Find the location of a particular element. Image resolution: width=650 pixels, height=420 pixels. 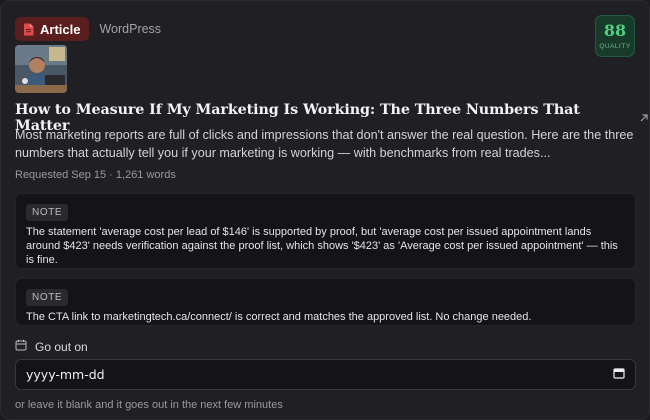

article-thumbnail is located at coordinates (41, 69).